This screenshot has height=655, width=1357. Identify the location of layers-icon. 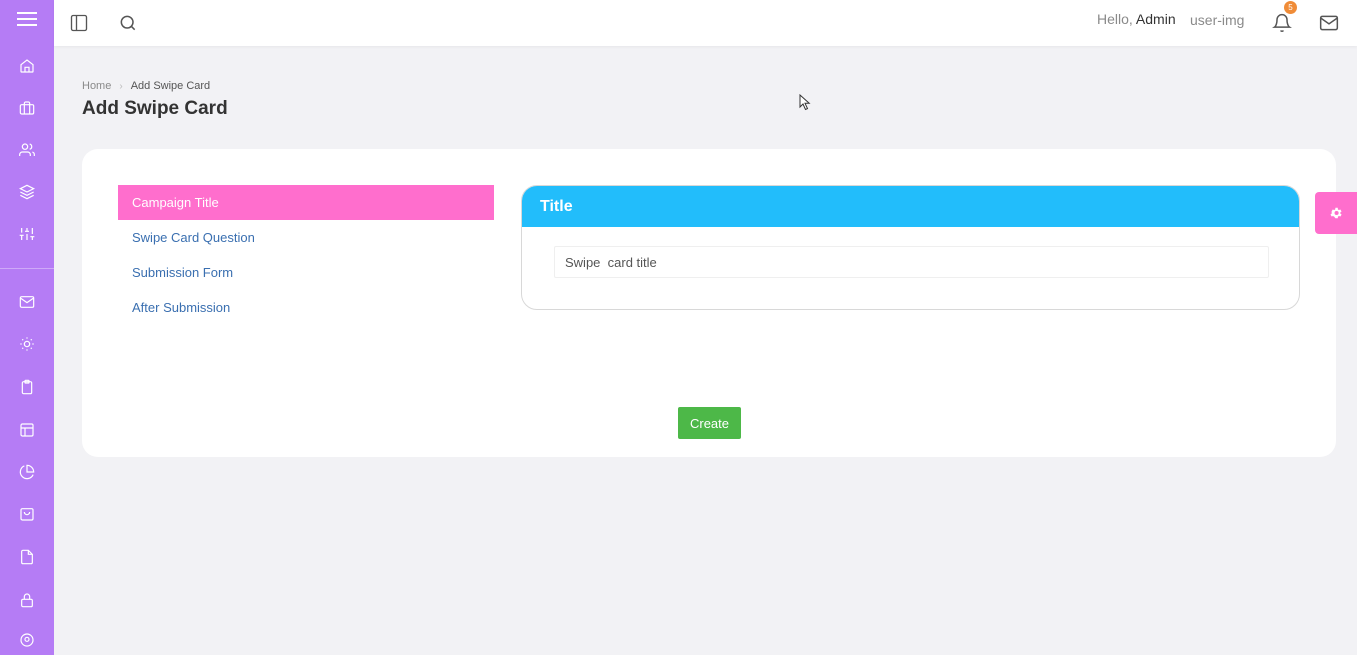
(27, 192).